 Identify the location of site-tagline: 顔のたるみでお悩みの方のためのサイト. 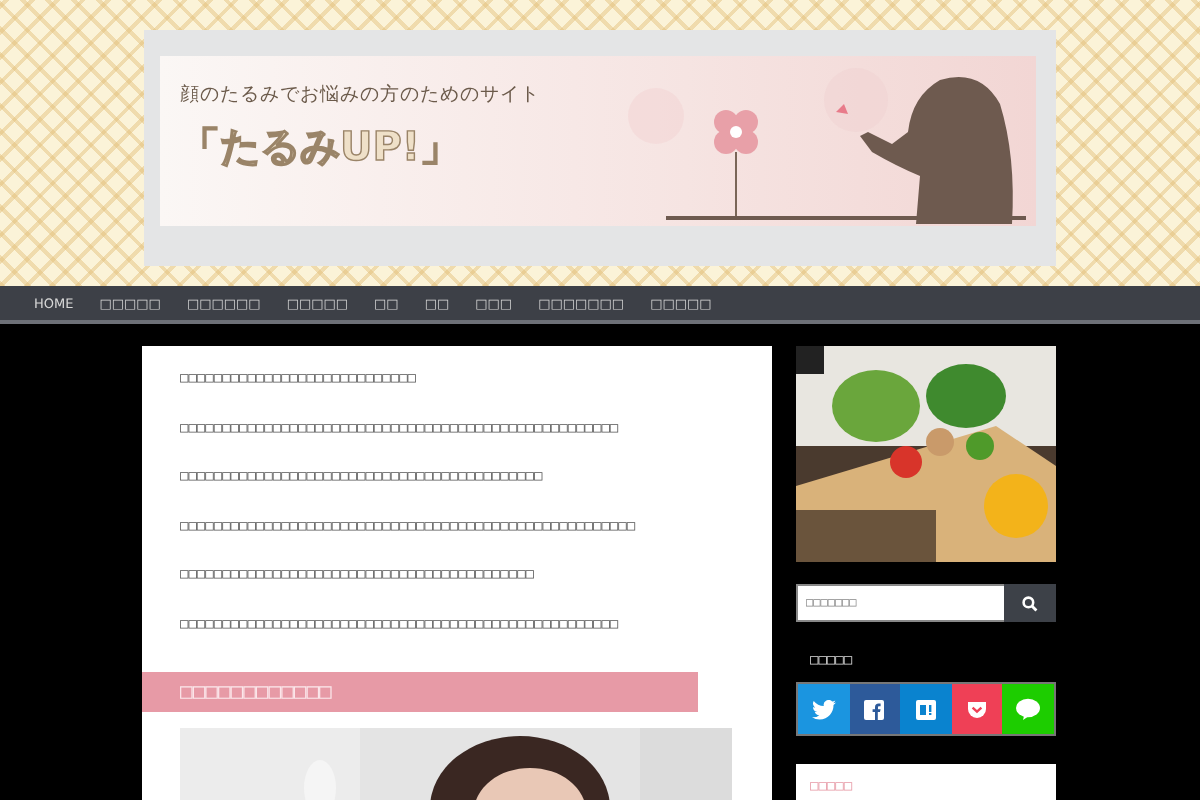
(360, 95).